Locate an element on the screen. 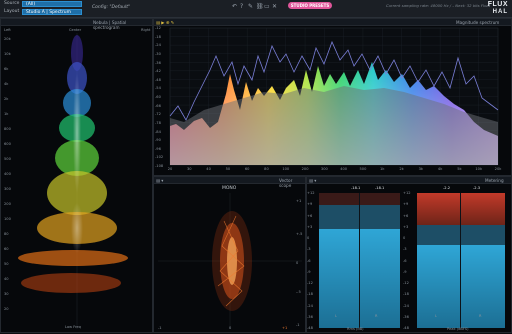 The height and width of the screenshot is (334, 512). magnitude-freq-tick-2: 40 is located at coordinates (208, 169).